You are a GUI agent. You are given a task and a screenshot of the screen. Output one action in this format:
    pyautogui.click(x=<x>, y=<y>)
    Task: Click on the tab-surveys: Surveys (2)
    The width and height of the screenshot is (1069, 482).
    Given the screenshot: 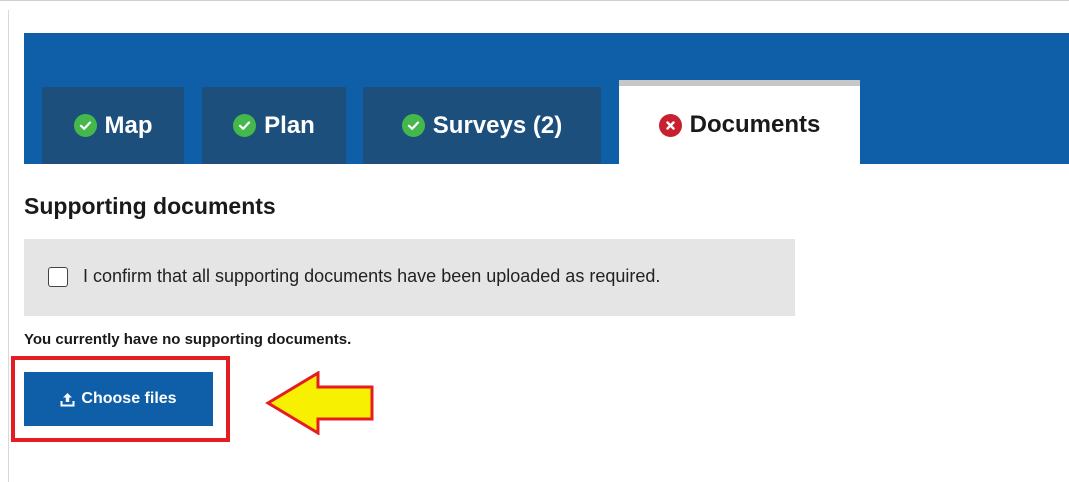 What is the action you would take?
    pyautogui.click(x=482, y=125)
    